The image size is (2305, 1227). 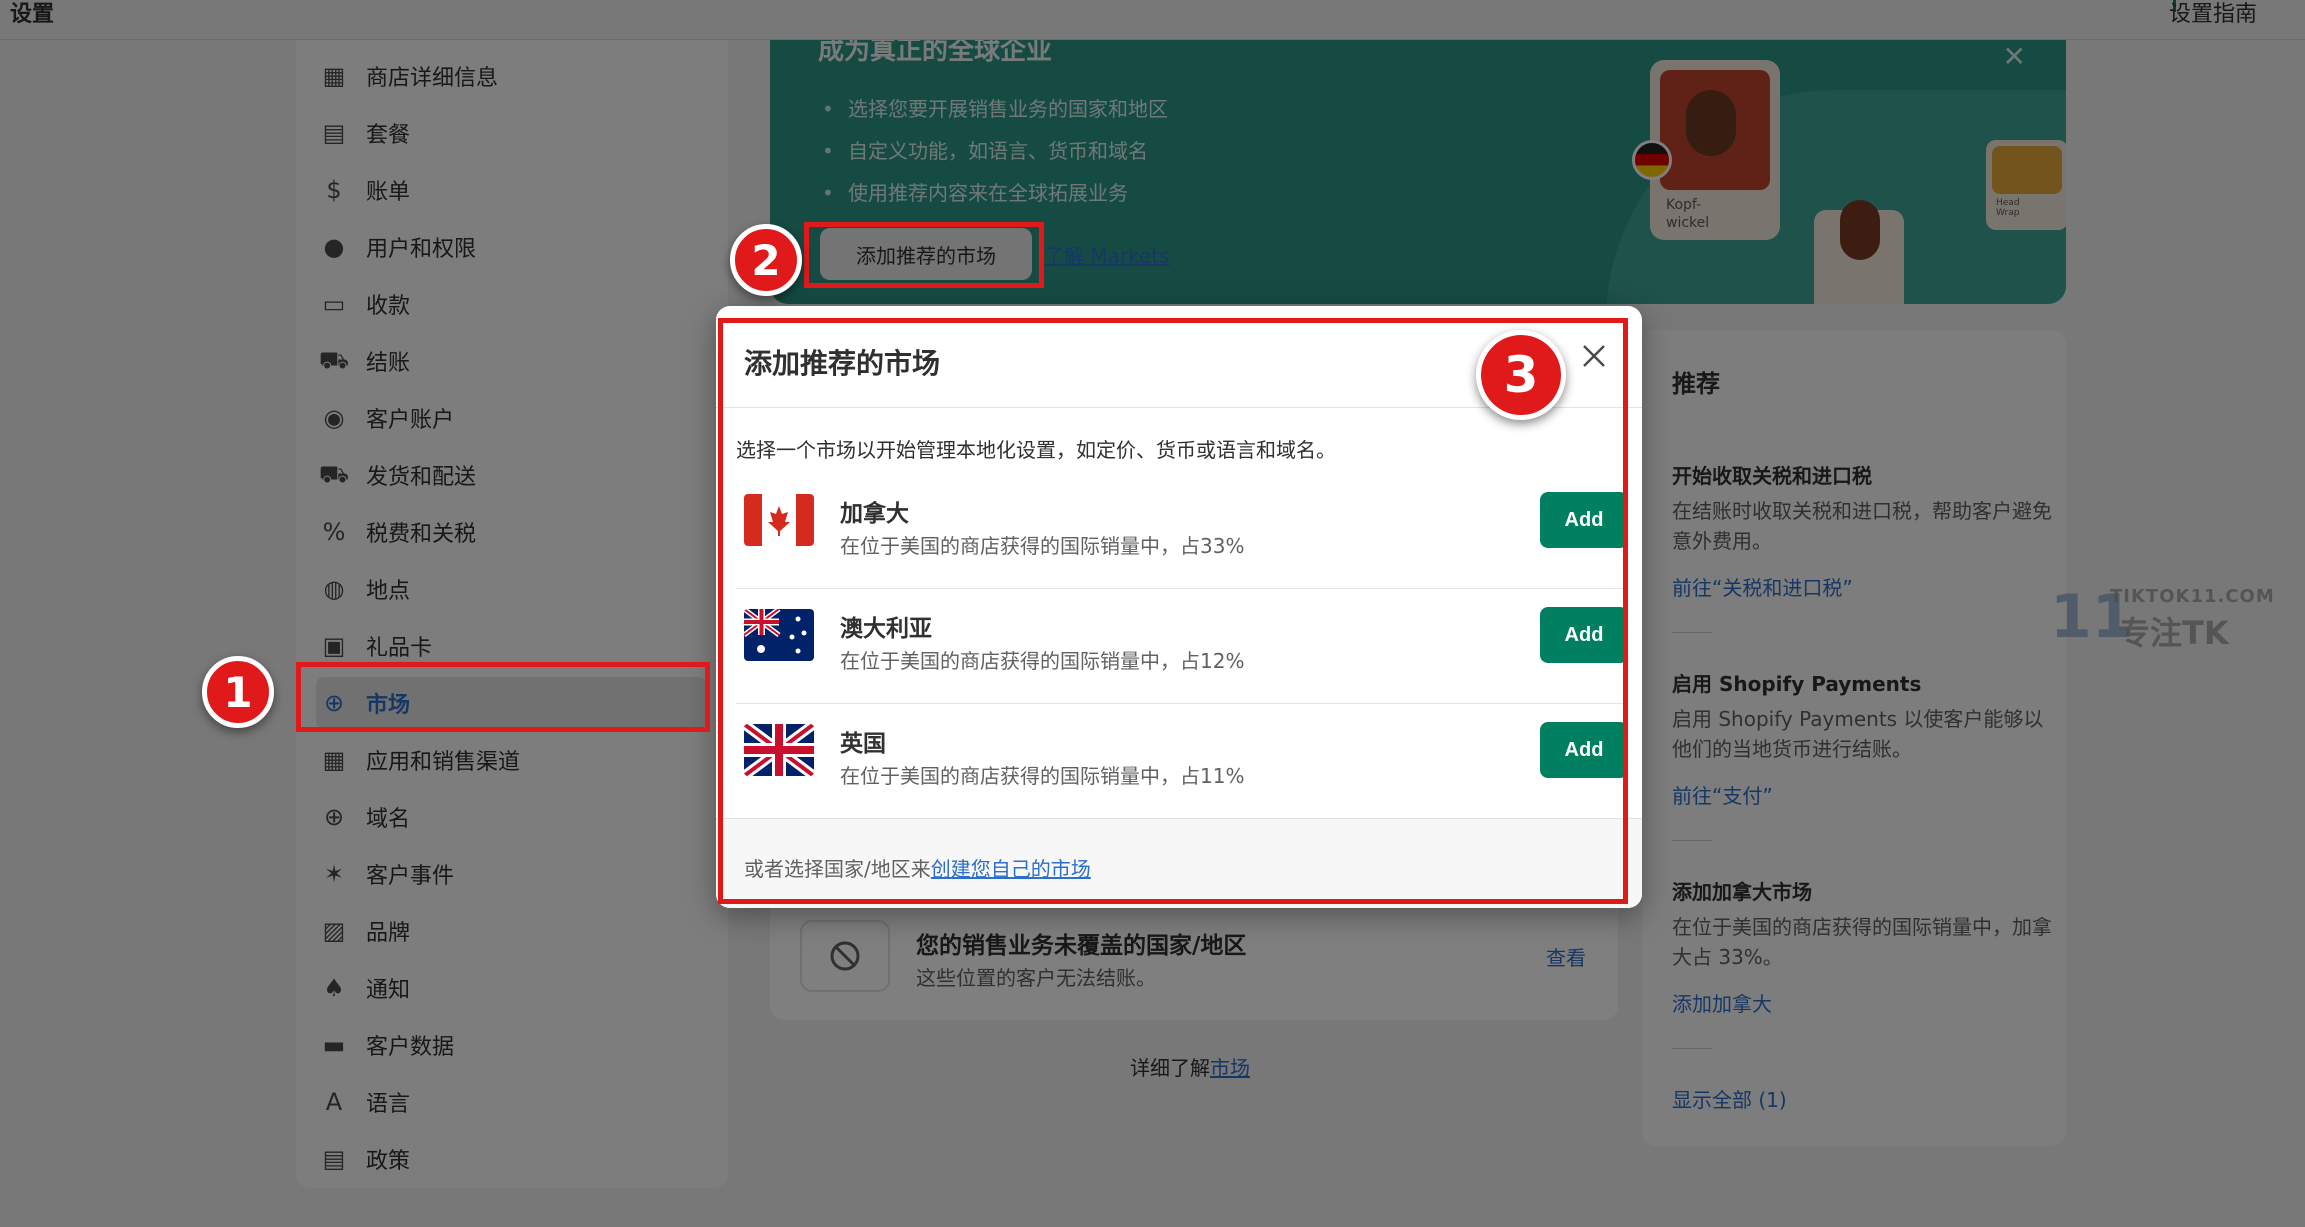 I want to click on step-badge-2: 2, so click(x=766, y=260).